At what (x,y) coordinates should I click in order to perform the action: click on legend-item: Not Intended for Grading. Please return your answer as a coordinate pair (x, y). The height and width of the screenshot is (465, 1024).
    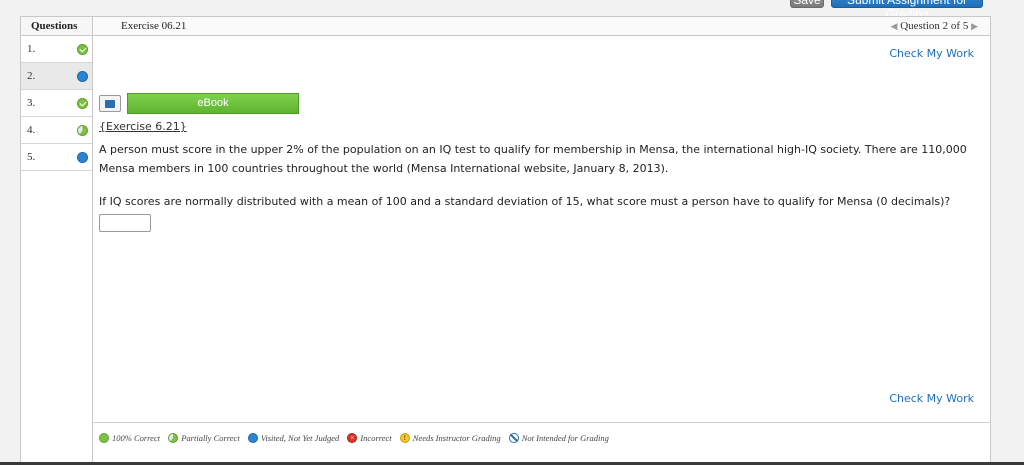
    Looking at the image, I should click on (558, 438).